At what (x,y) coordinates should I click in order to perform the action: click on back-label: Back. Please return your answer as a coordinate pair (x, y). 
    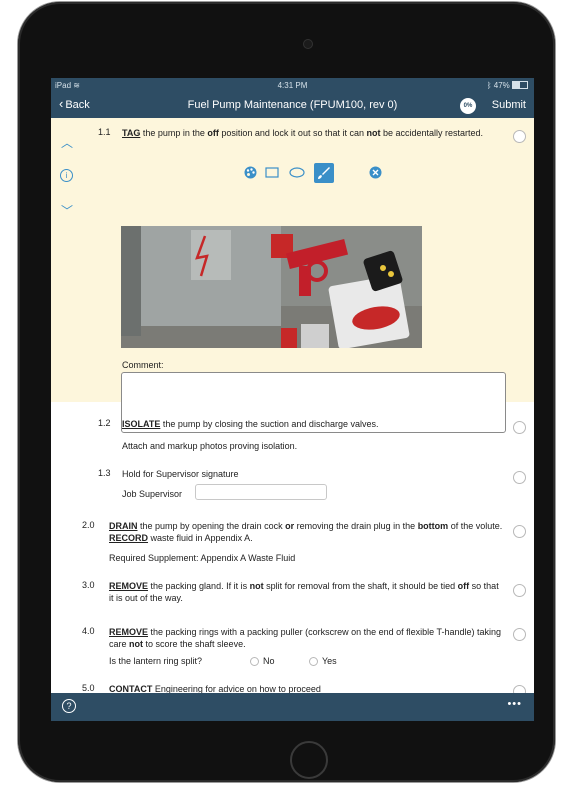
    Looking at the image, I should click on (77, 105).